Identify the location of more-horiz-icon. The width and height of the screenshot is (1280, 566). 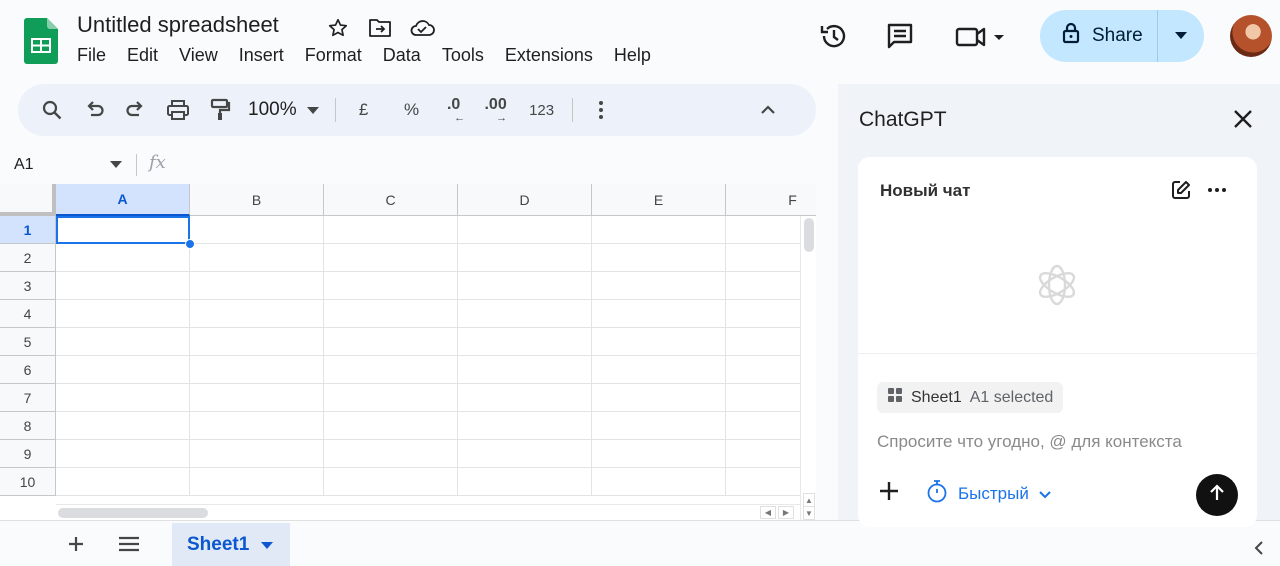
(1218, 191).